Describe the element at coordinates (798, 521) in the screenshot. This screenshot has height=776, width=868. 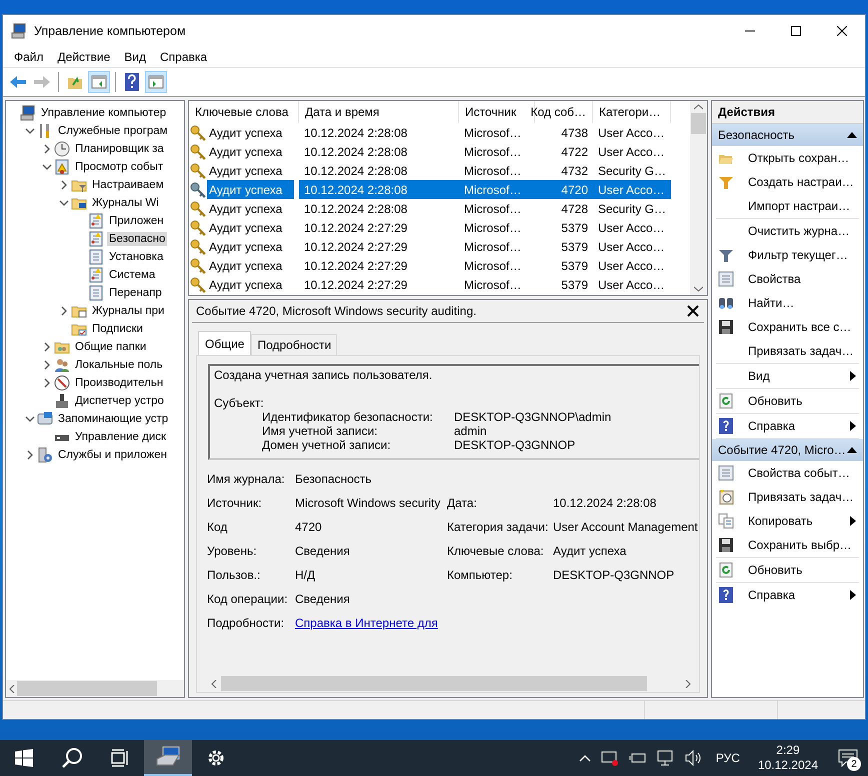
I see `action-item: Копировать` at that location.